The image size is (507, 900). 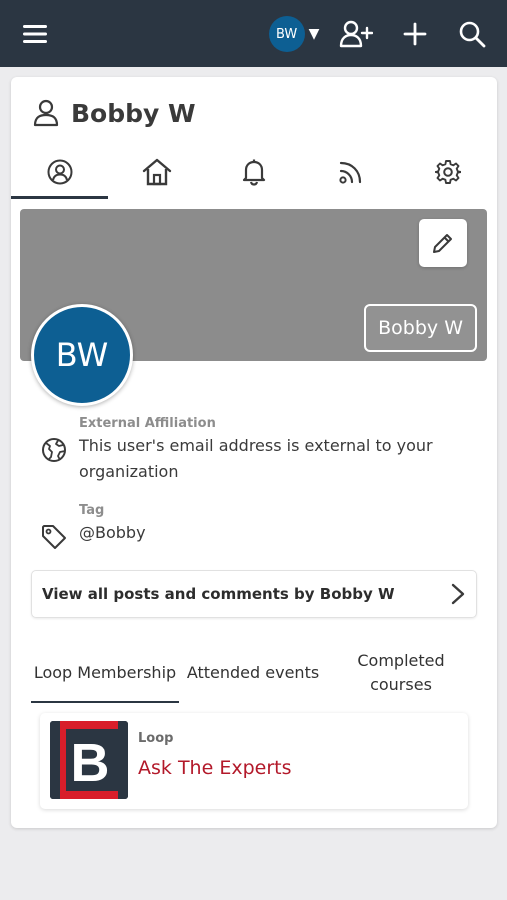 What do you see at coordinates (147, 423) in the screenshot?
I see `affiliation-label: External Affiliation` at bounding box center [147, 423].